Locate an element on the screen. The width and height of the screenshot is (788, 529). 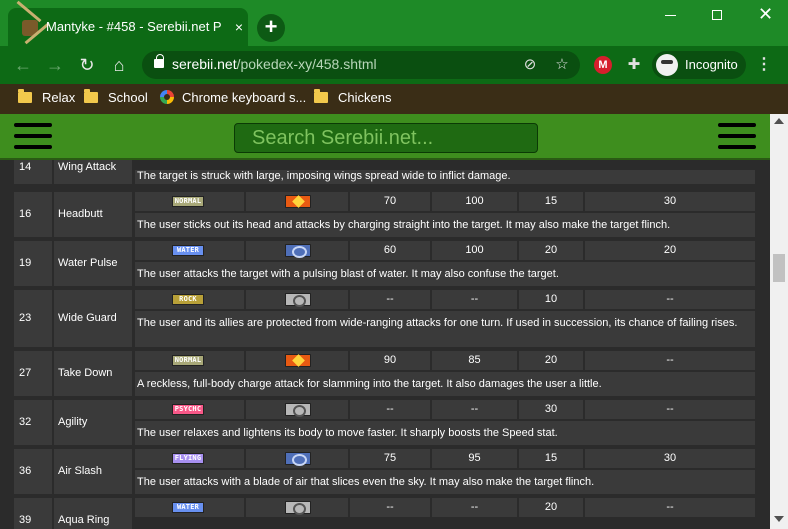
move-type-cell: PSYCHC is located at coordinates (189, 409).